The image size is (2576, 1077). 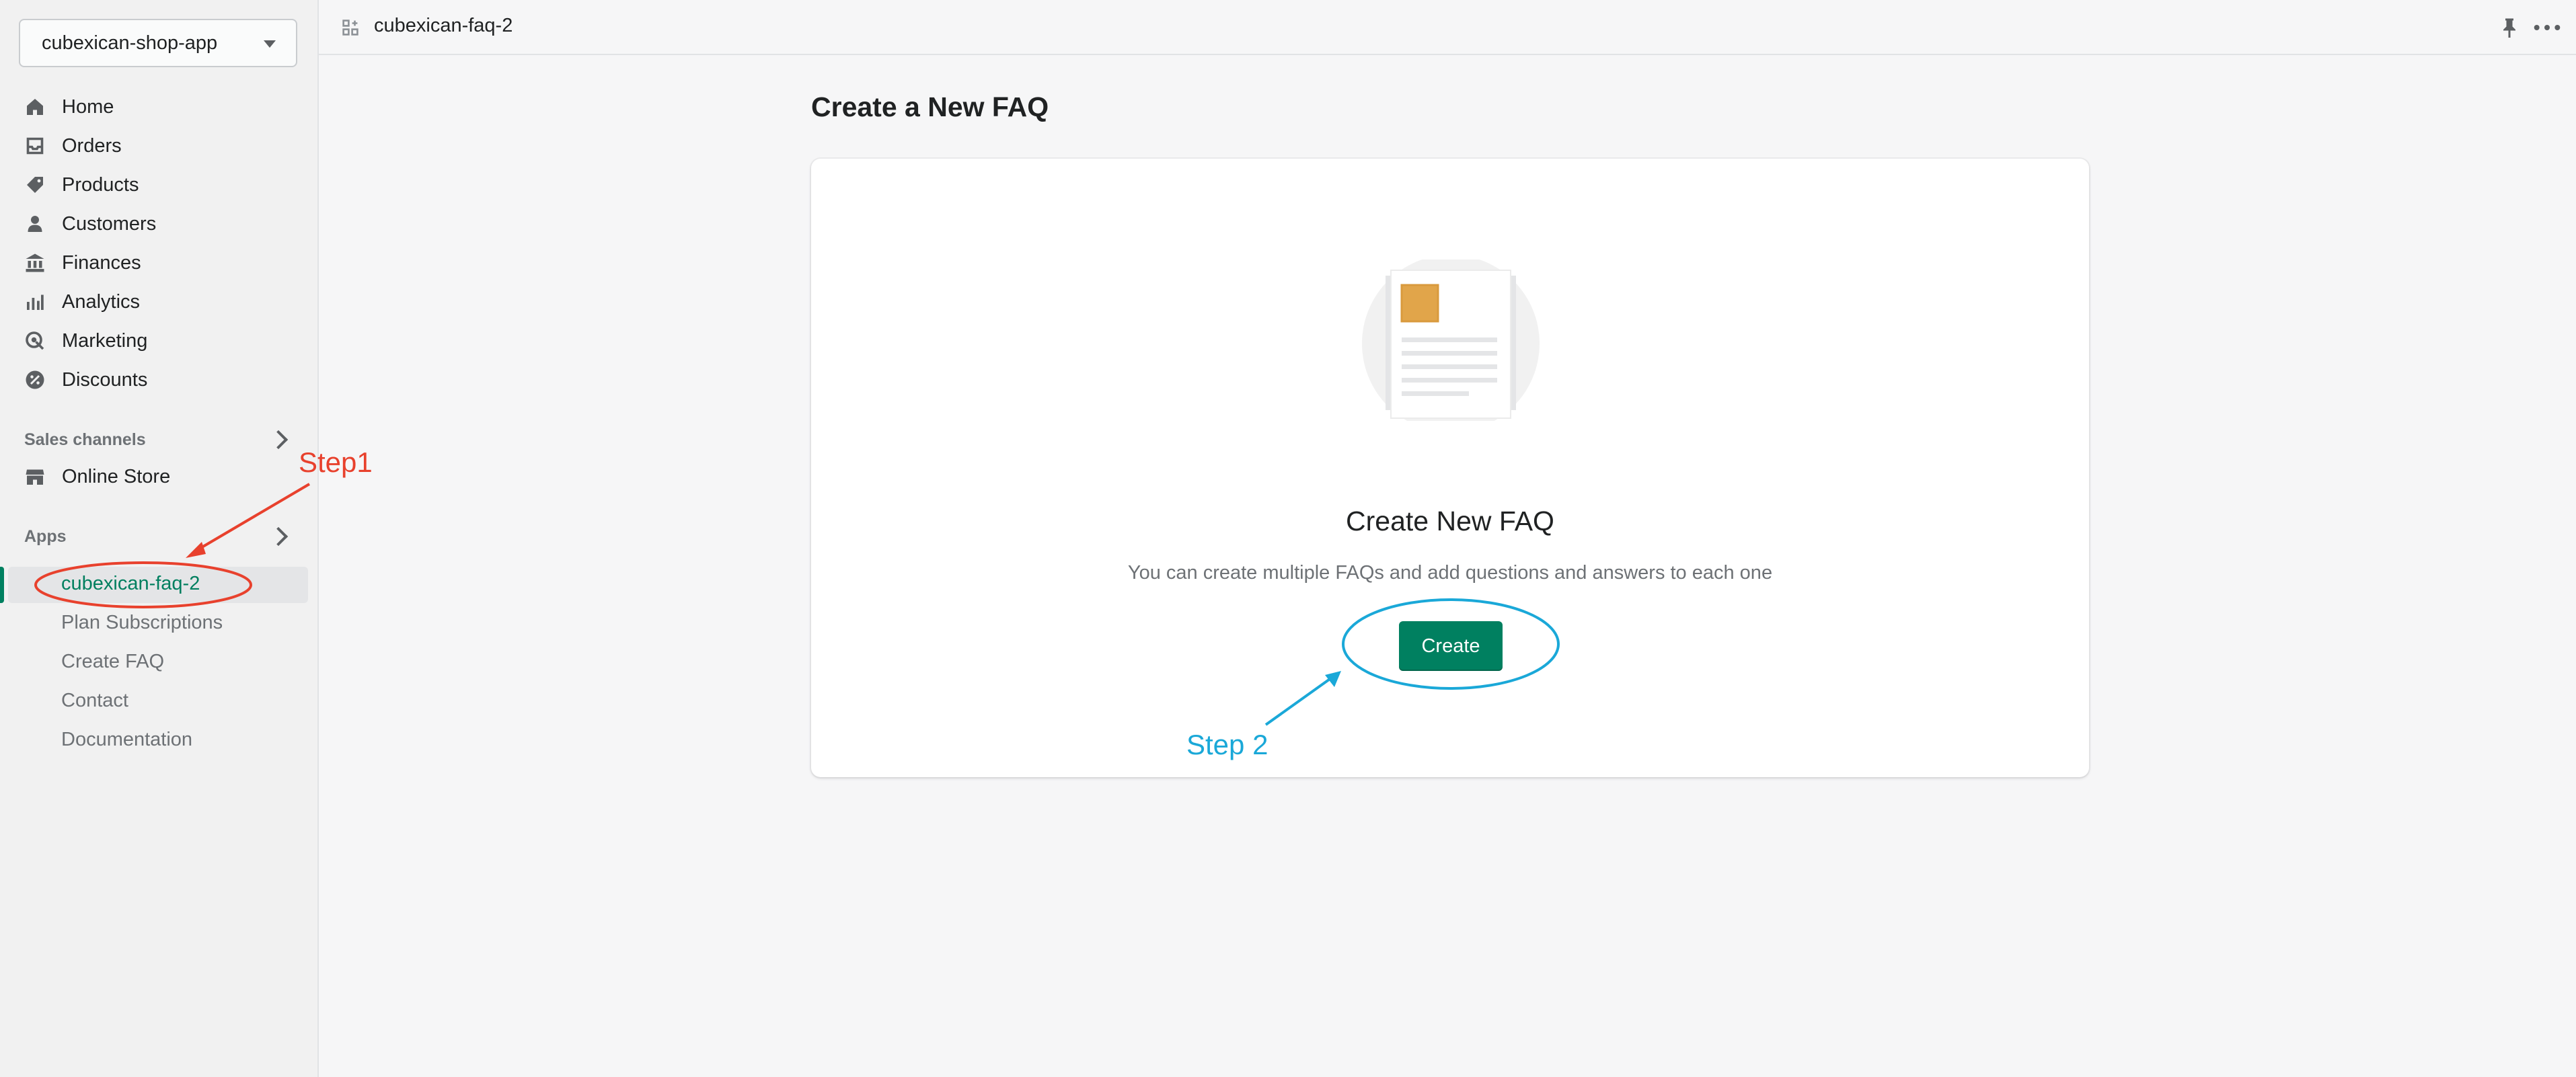 I want to click on nav-item-customers: Customers, so click(x=90, y=224).